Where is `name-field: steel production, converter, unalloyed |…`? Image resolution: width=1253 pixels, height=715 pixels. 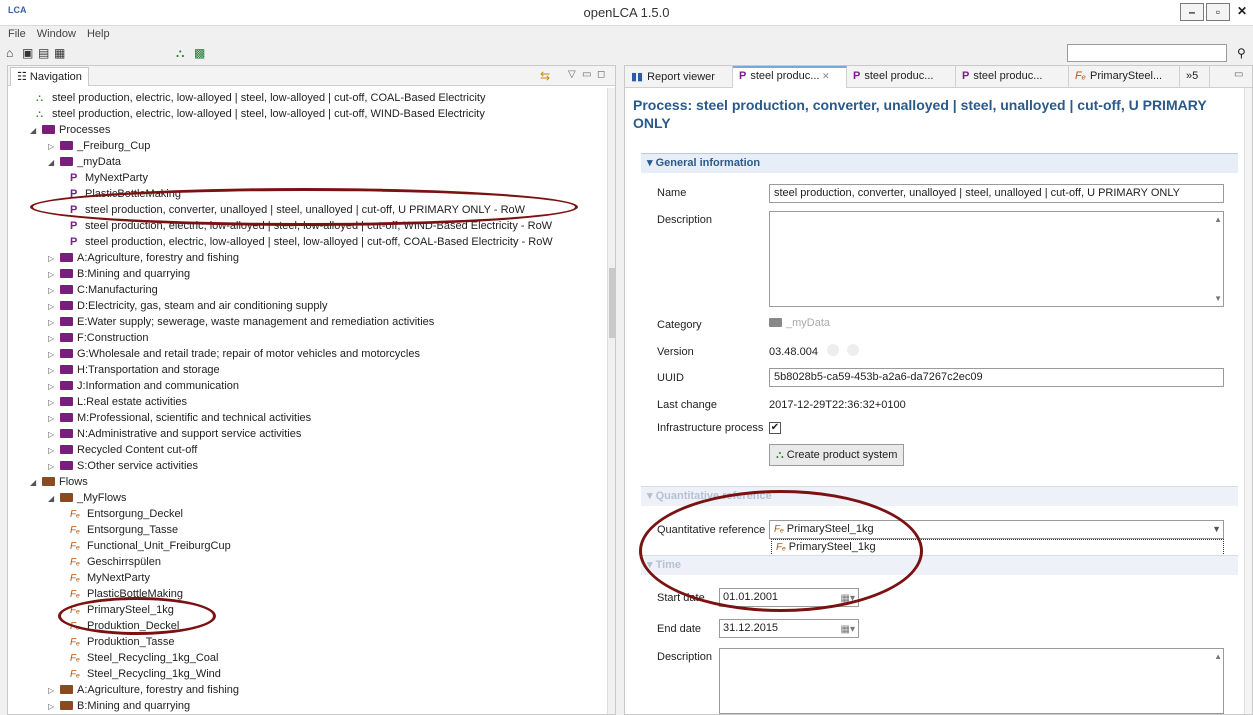 name-field: steel production, converter, unalloyed |… is located at coordinates (996, 193).